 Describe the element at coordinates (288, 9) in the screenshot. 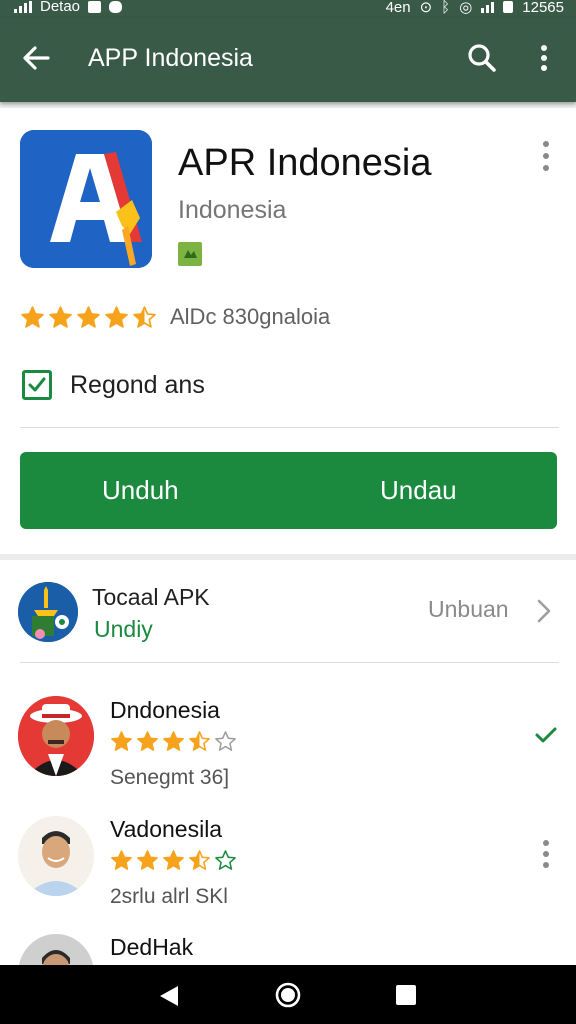

I see `status-bar: Detao 4en ⊙ ᛒ ◎ 12565` at that location.